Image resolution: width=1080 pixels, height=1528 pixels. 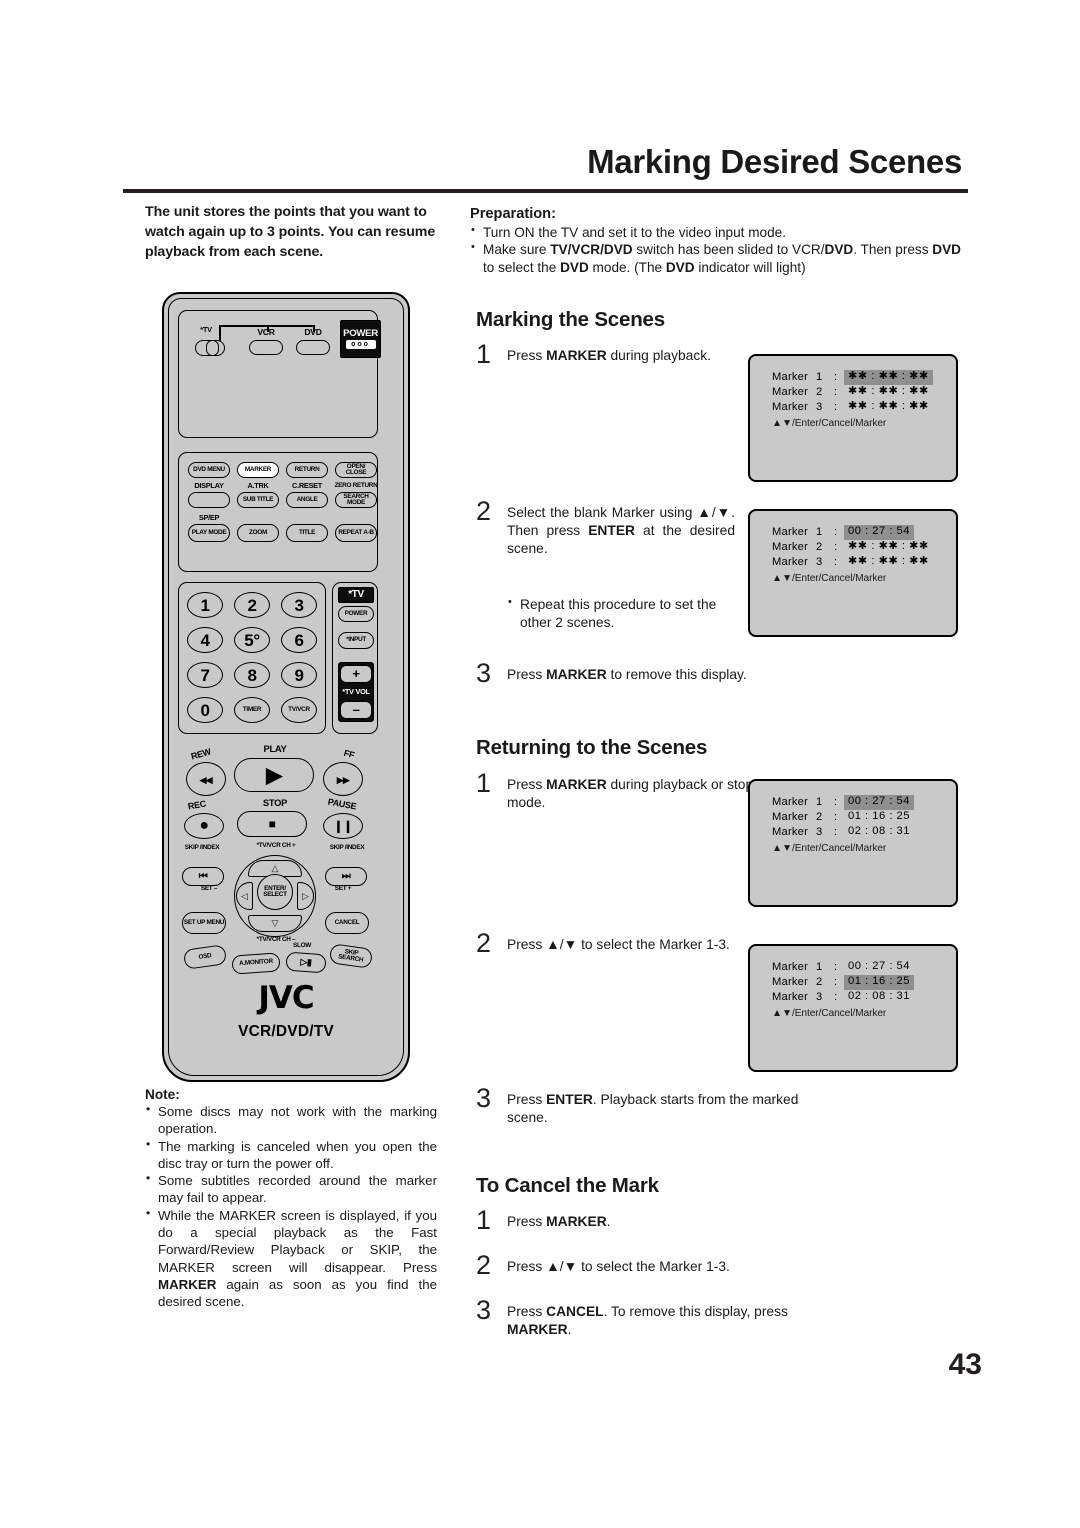 What do you see at coordinates (252, 640) in the screenshot?
I see `digit-5-button: 5°` at bounding box center [252, 640].